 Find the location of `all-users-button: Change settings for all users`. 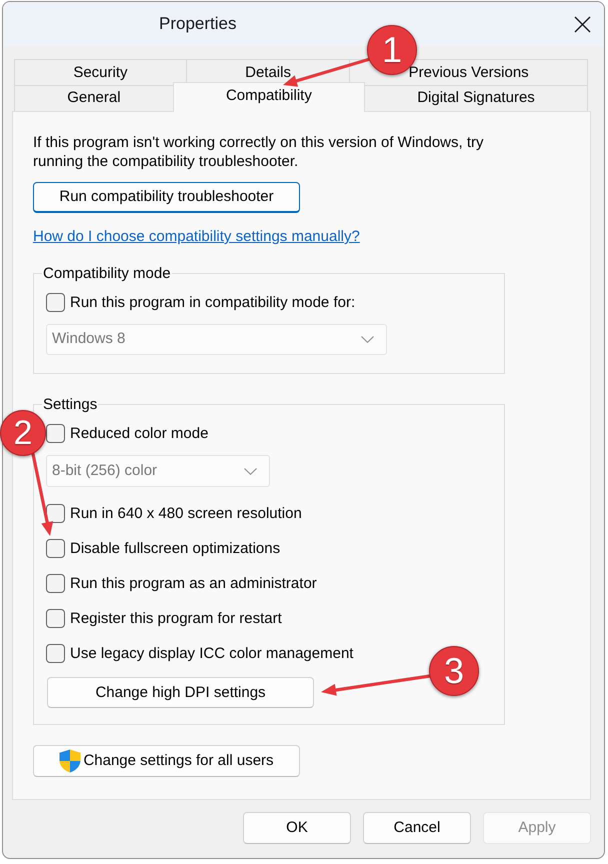

all-users-button: Change settings for all users is located at coordinates (166, 761).